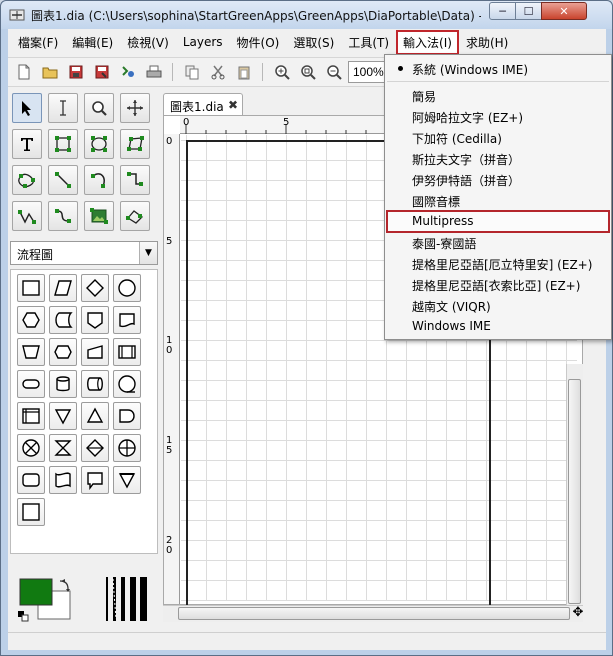  I want to click on direct-access-shape-icon, so click(95, 384).